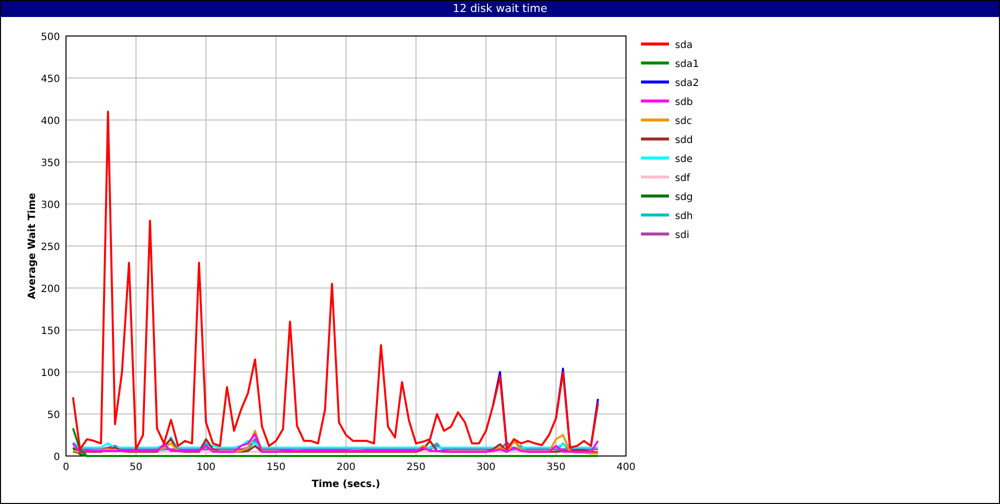 The width and height of the screenshot is (1000, 504). I want to click on tick-label: 450, so click(50, 79).